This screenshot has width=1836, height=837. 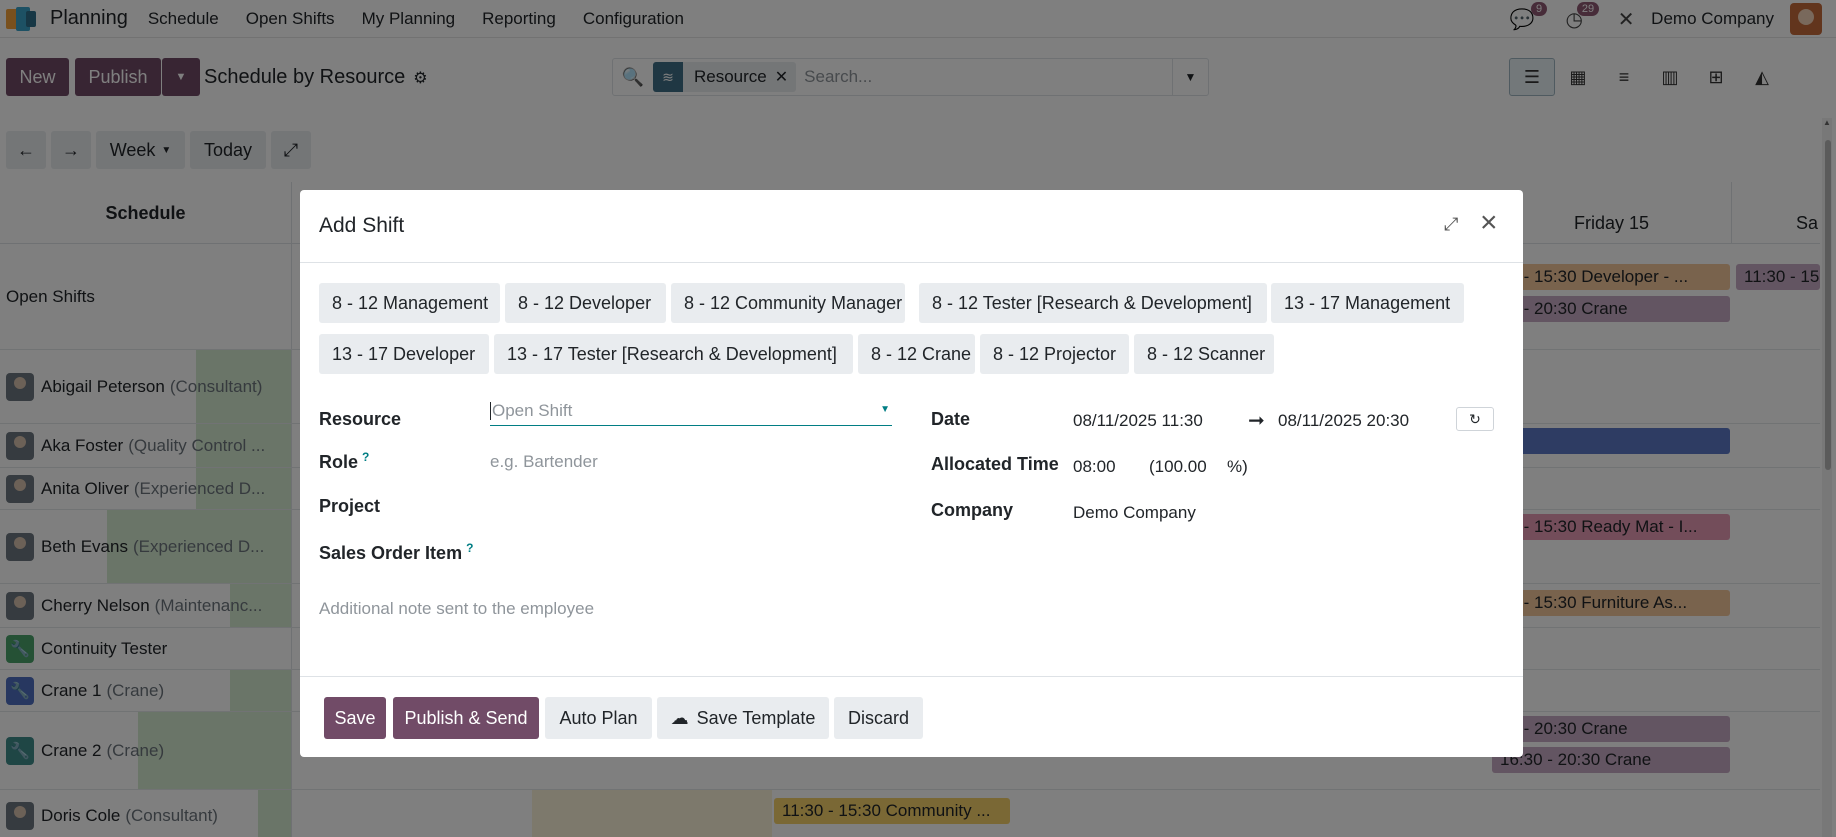 I want to click on arrow-right-icon: ➞, so click(x=1256, y=421).